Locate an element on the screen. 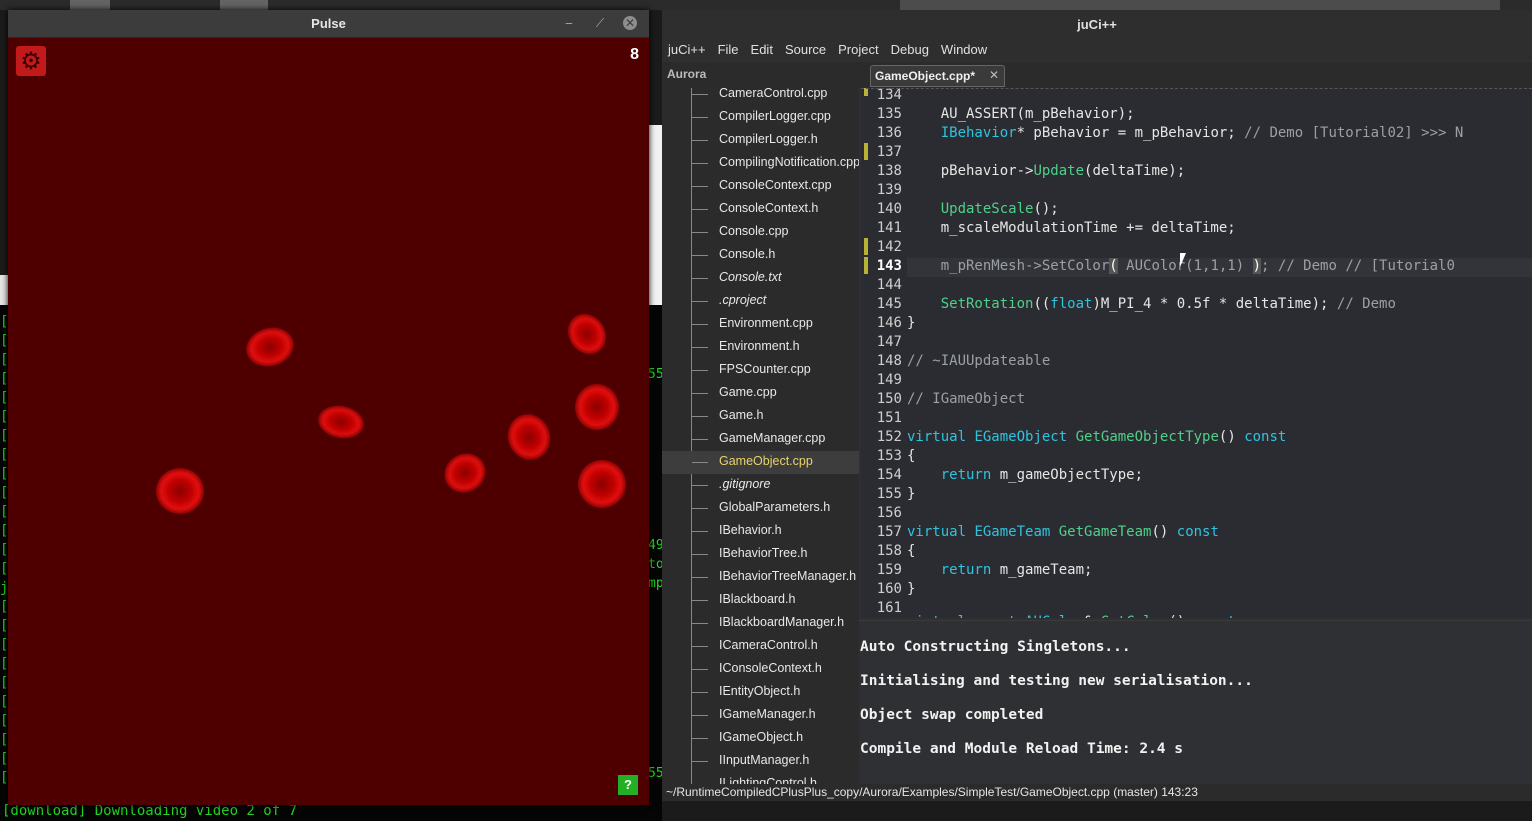 This screenshot has width=1532, height=821. file-tree-item: Environment.cpp is located at coordinates (760, 324).